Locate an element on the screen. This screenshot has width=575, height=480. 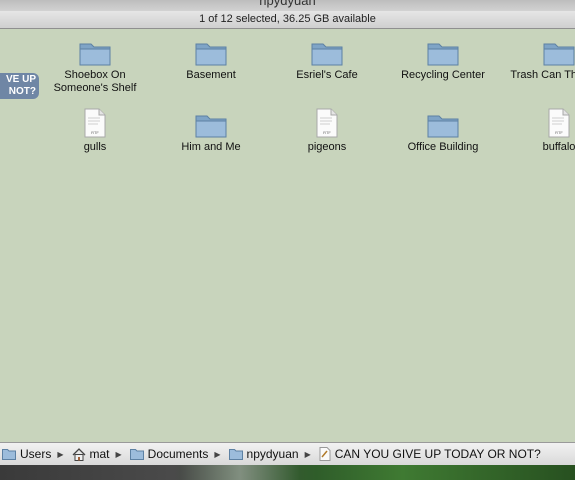
window-title: npydyuan is located at coordinates (287, 4).